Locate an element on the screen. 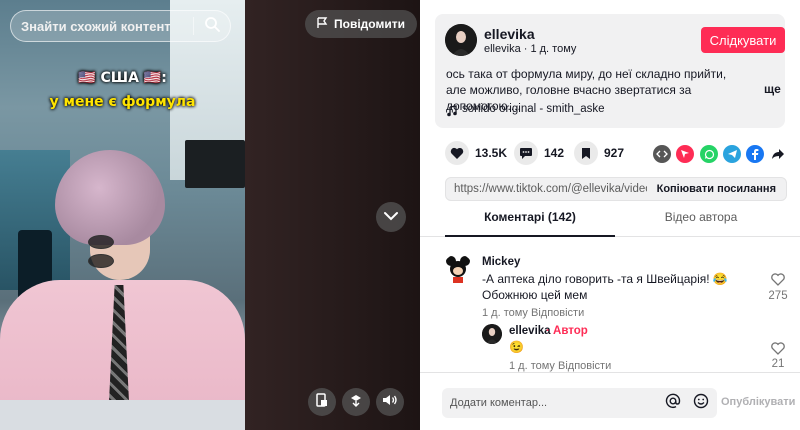 This screenshot has height=430, width=800. comment-icon is located at coordinates (526, 153).